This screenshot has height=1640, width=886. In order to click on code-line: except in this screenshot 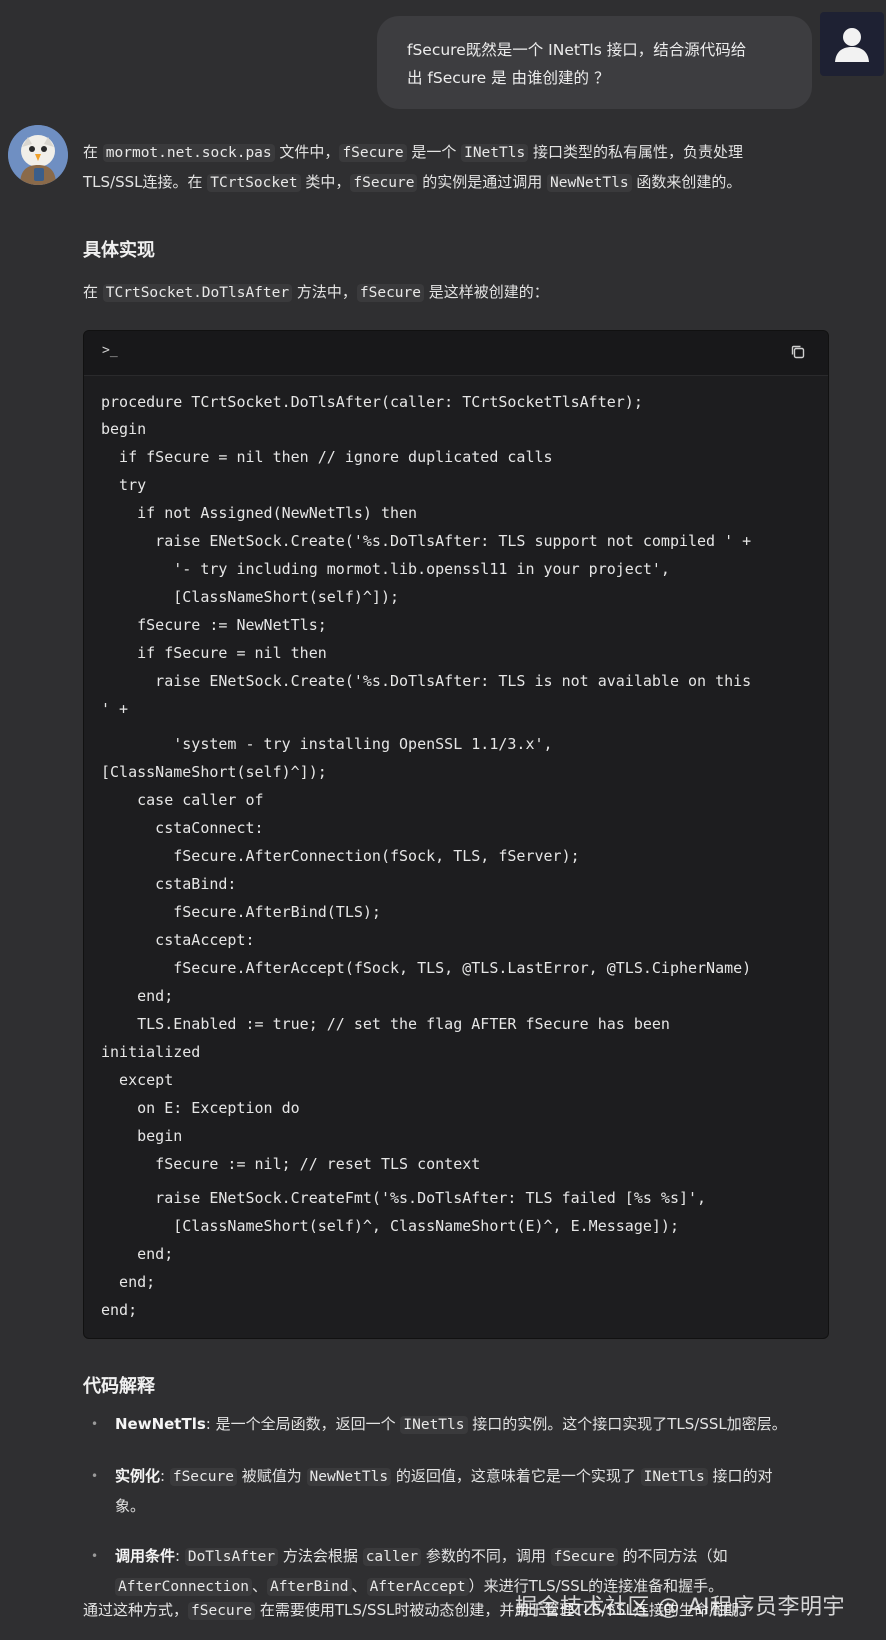, I will do `click(137, 1080)`.